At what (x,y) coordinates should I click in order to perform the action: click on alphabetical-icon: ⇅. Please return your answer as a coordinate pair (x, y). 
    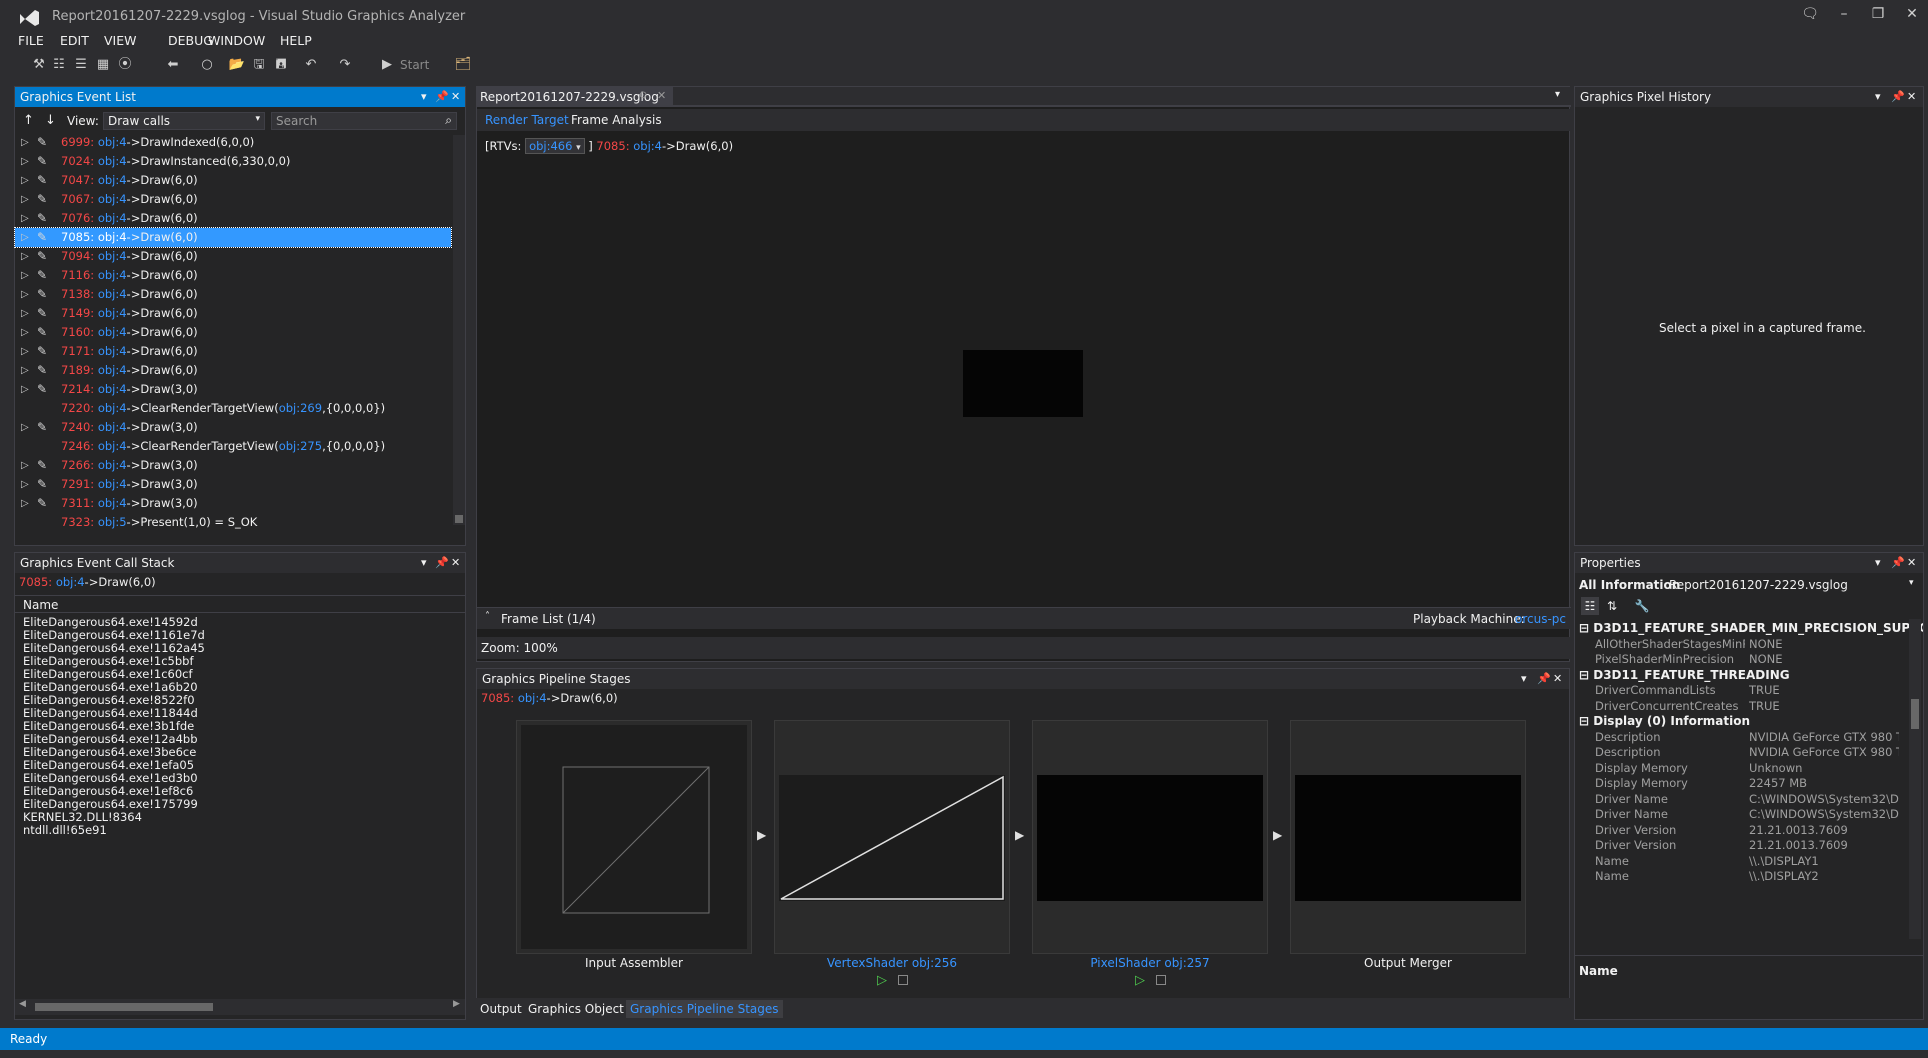
    Looking at the image, I should click on (1612, 606).